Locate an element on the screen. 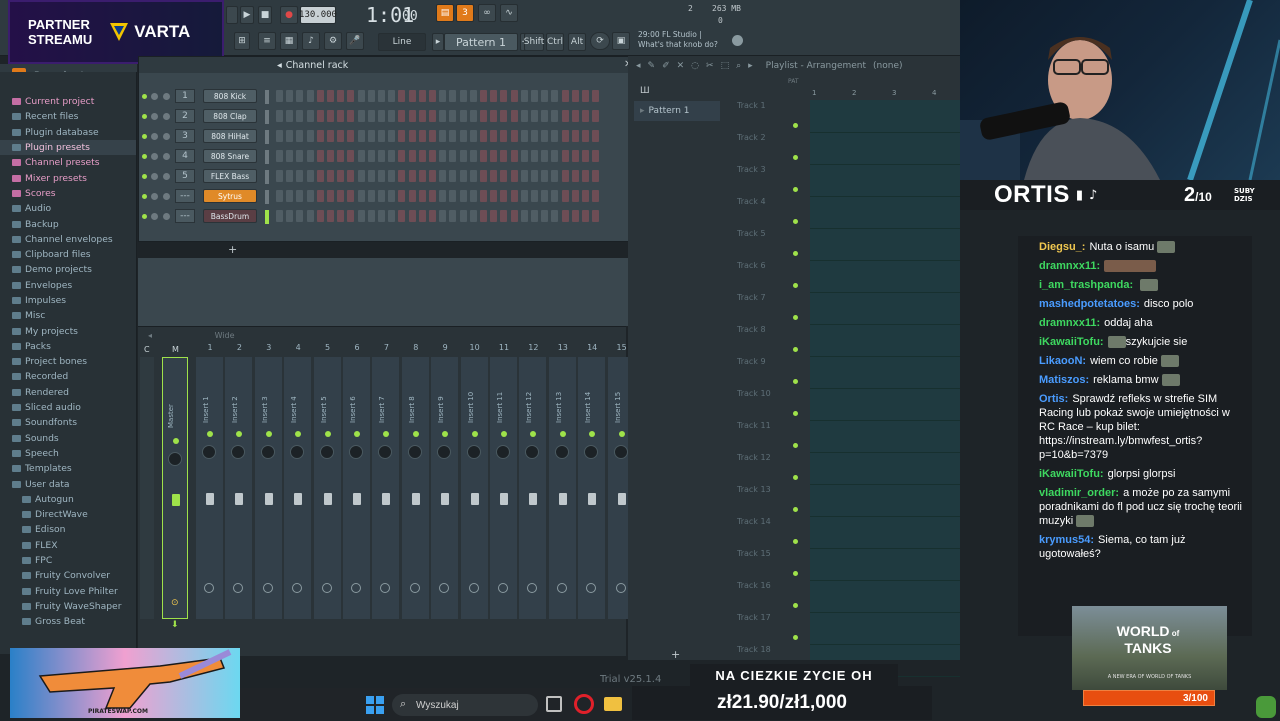 This screenshot has width=1280, height=721. insert-strip: Insert 8 is located at coordinates (415, 488).